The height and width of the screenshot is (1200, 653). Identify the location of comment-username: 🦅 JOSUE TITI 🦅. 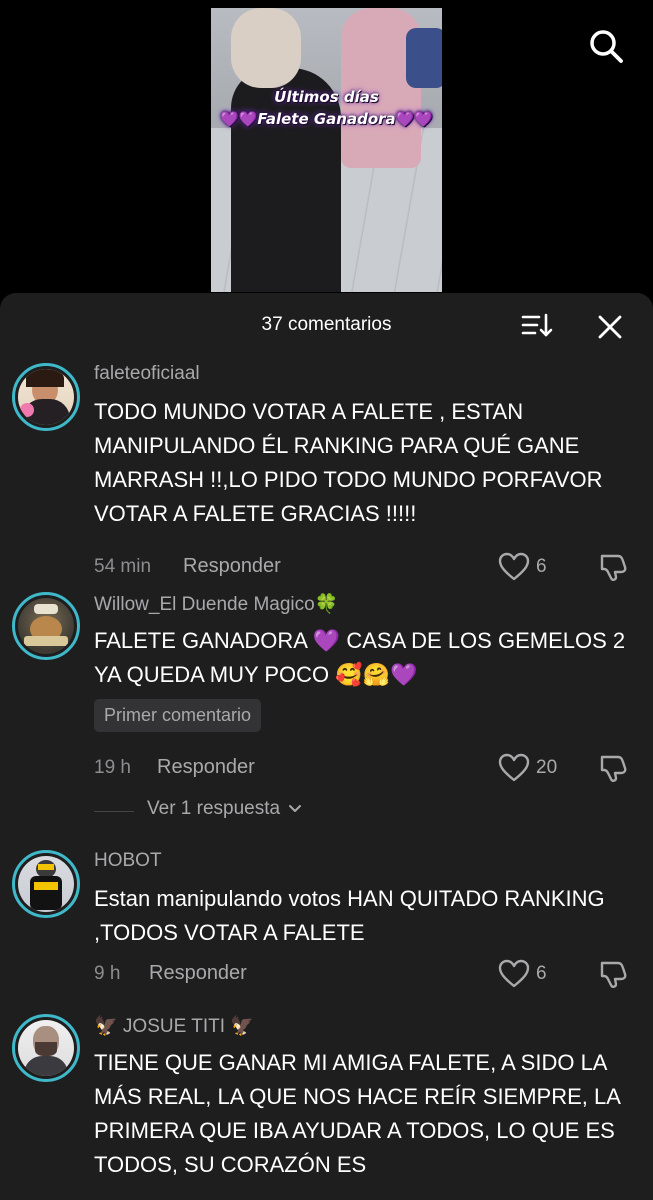
(174, 1026).